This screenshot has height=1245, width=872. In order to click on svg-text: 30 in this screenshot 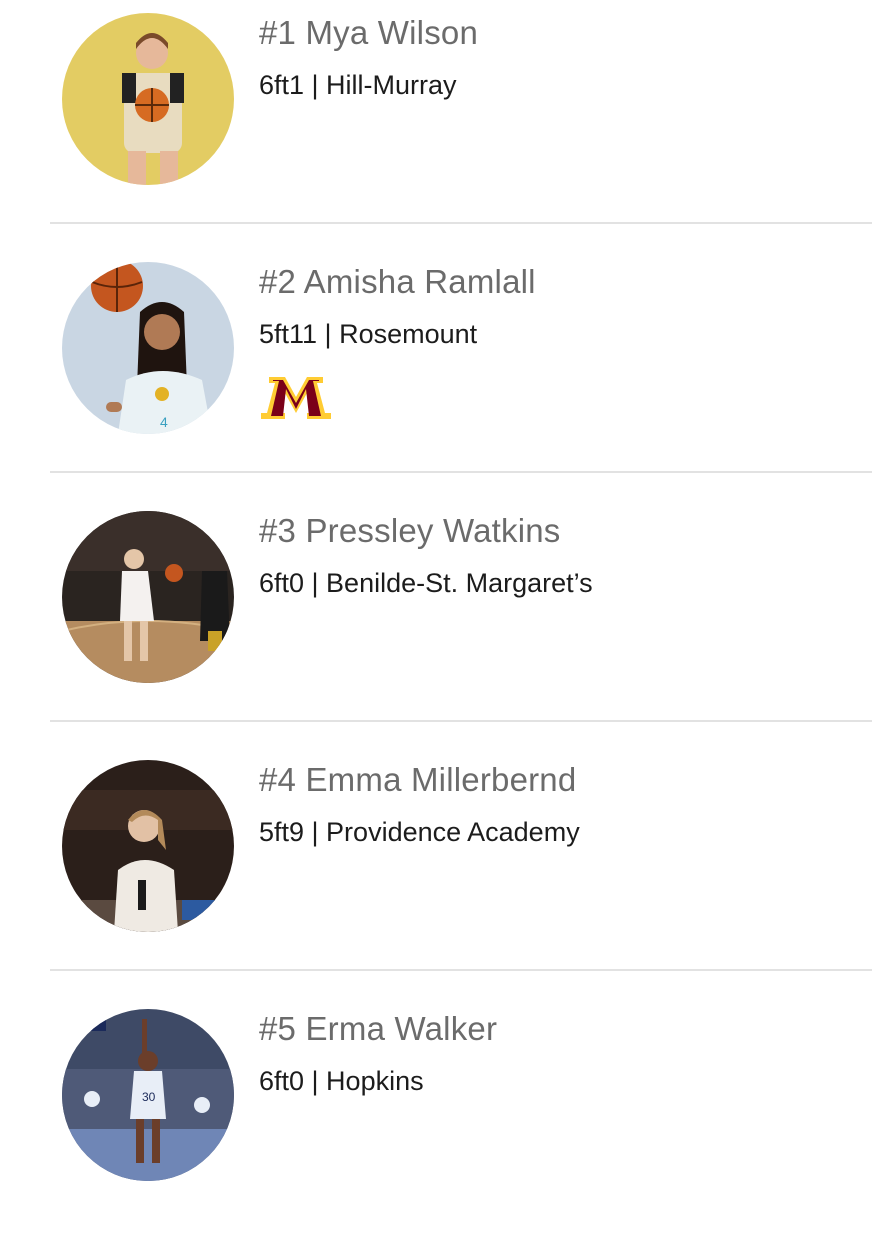, I will do `click(149, 1097)`.